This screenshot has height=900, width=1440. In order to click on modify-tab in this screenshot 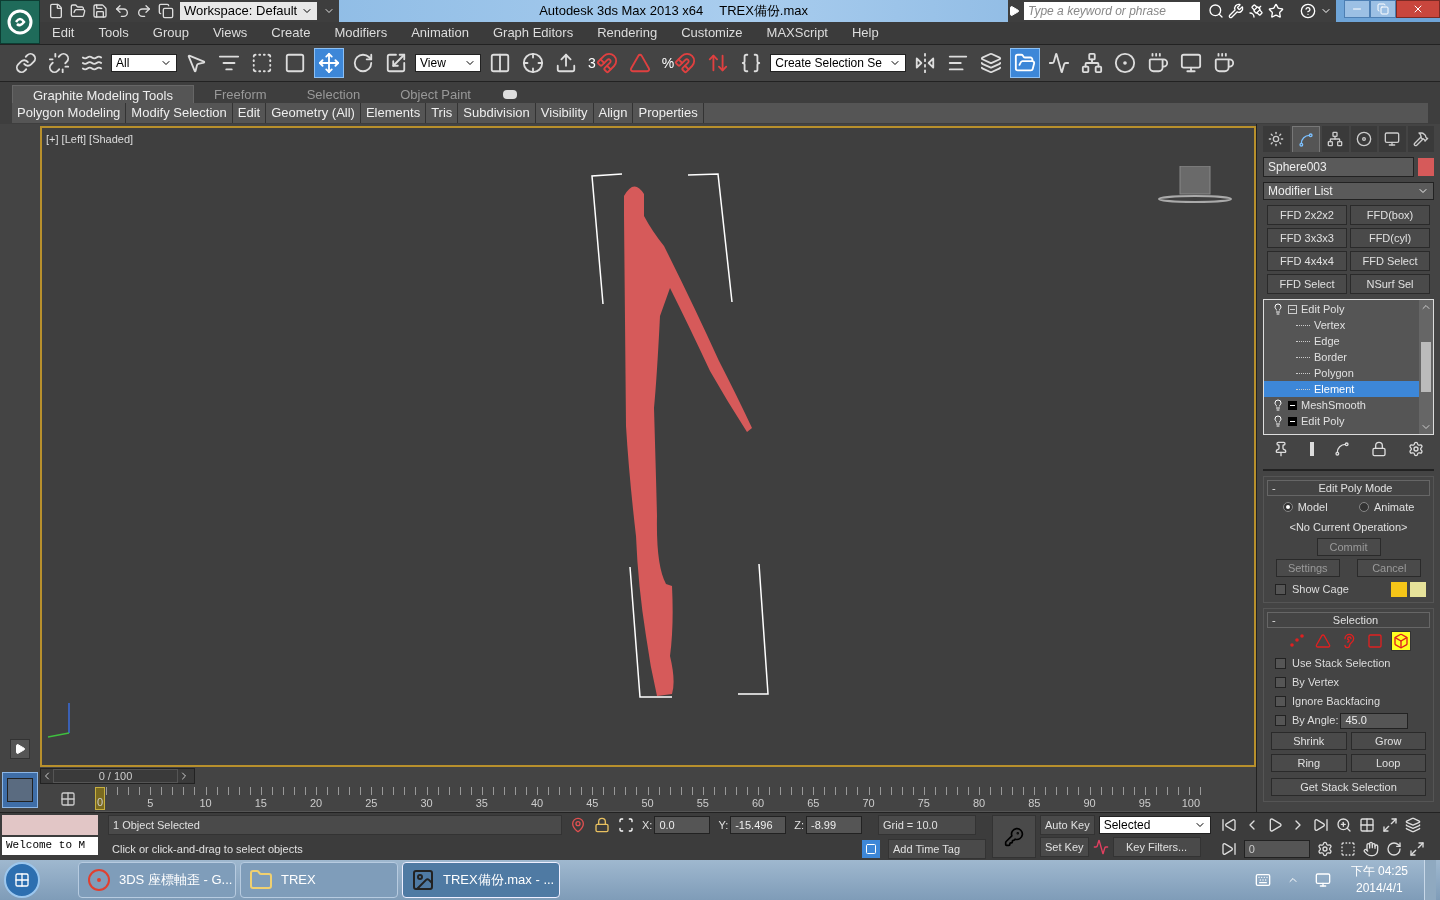, I will do `click(1305, 139)`.